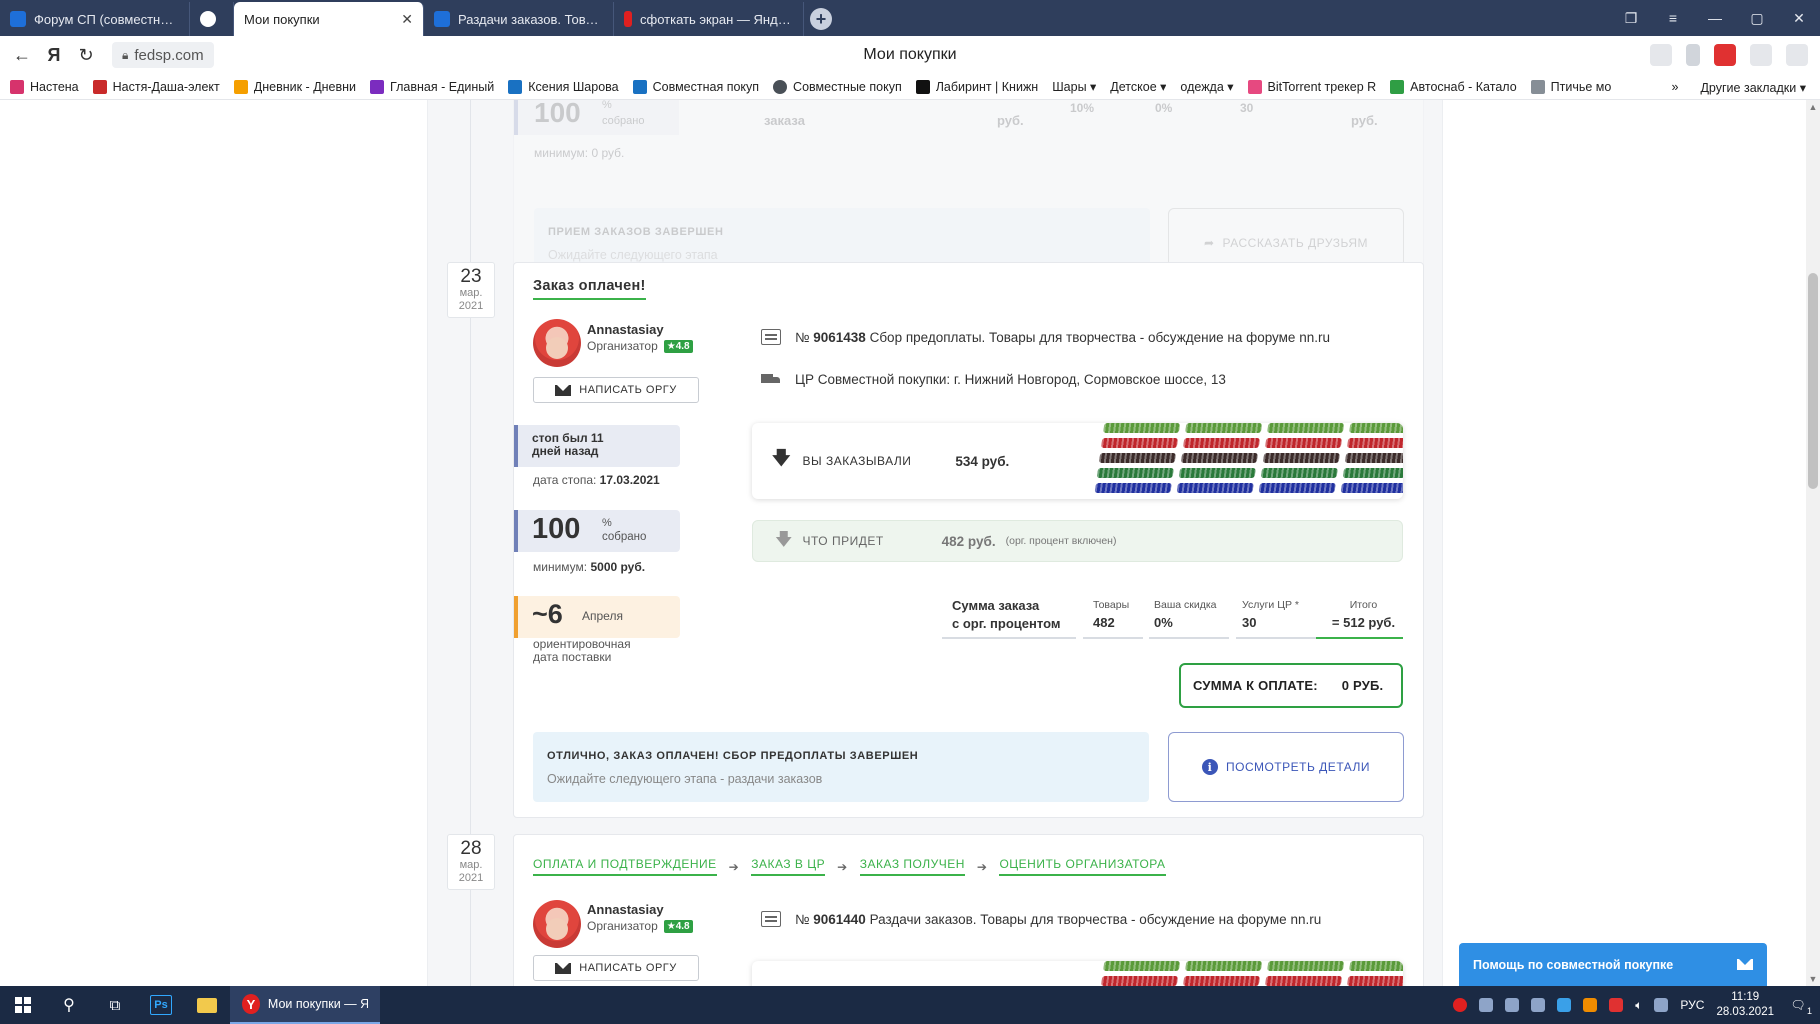 This screenshot has height=1024, width=1820. I want to click on tabs-list-icon: ❐, so click(1631, 18).